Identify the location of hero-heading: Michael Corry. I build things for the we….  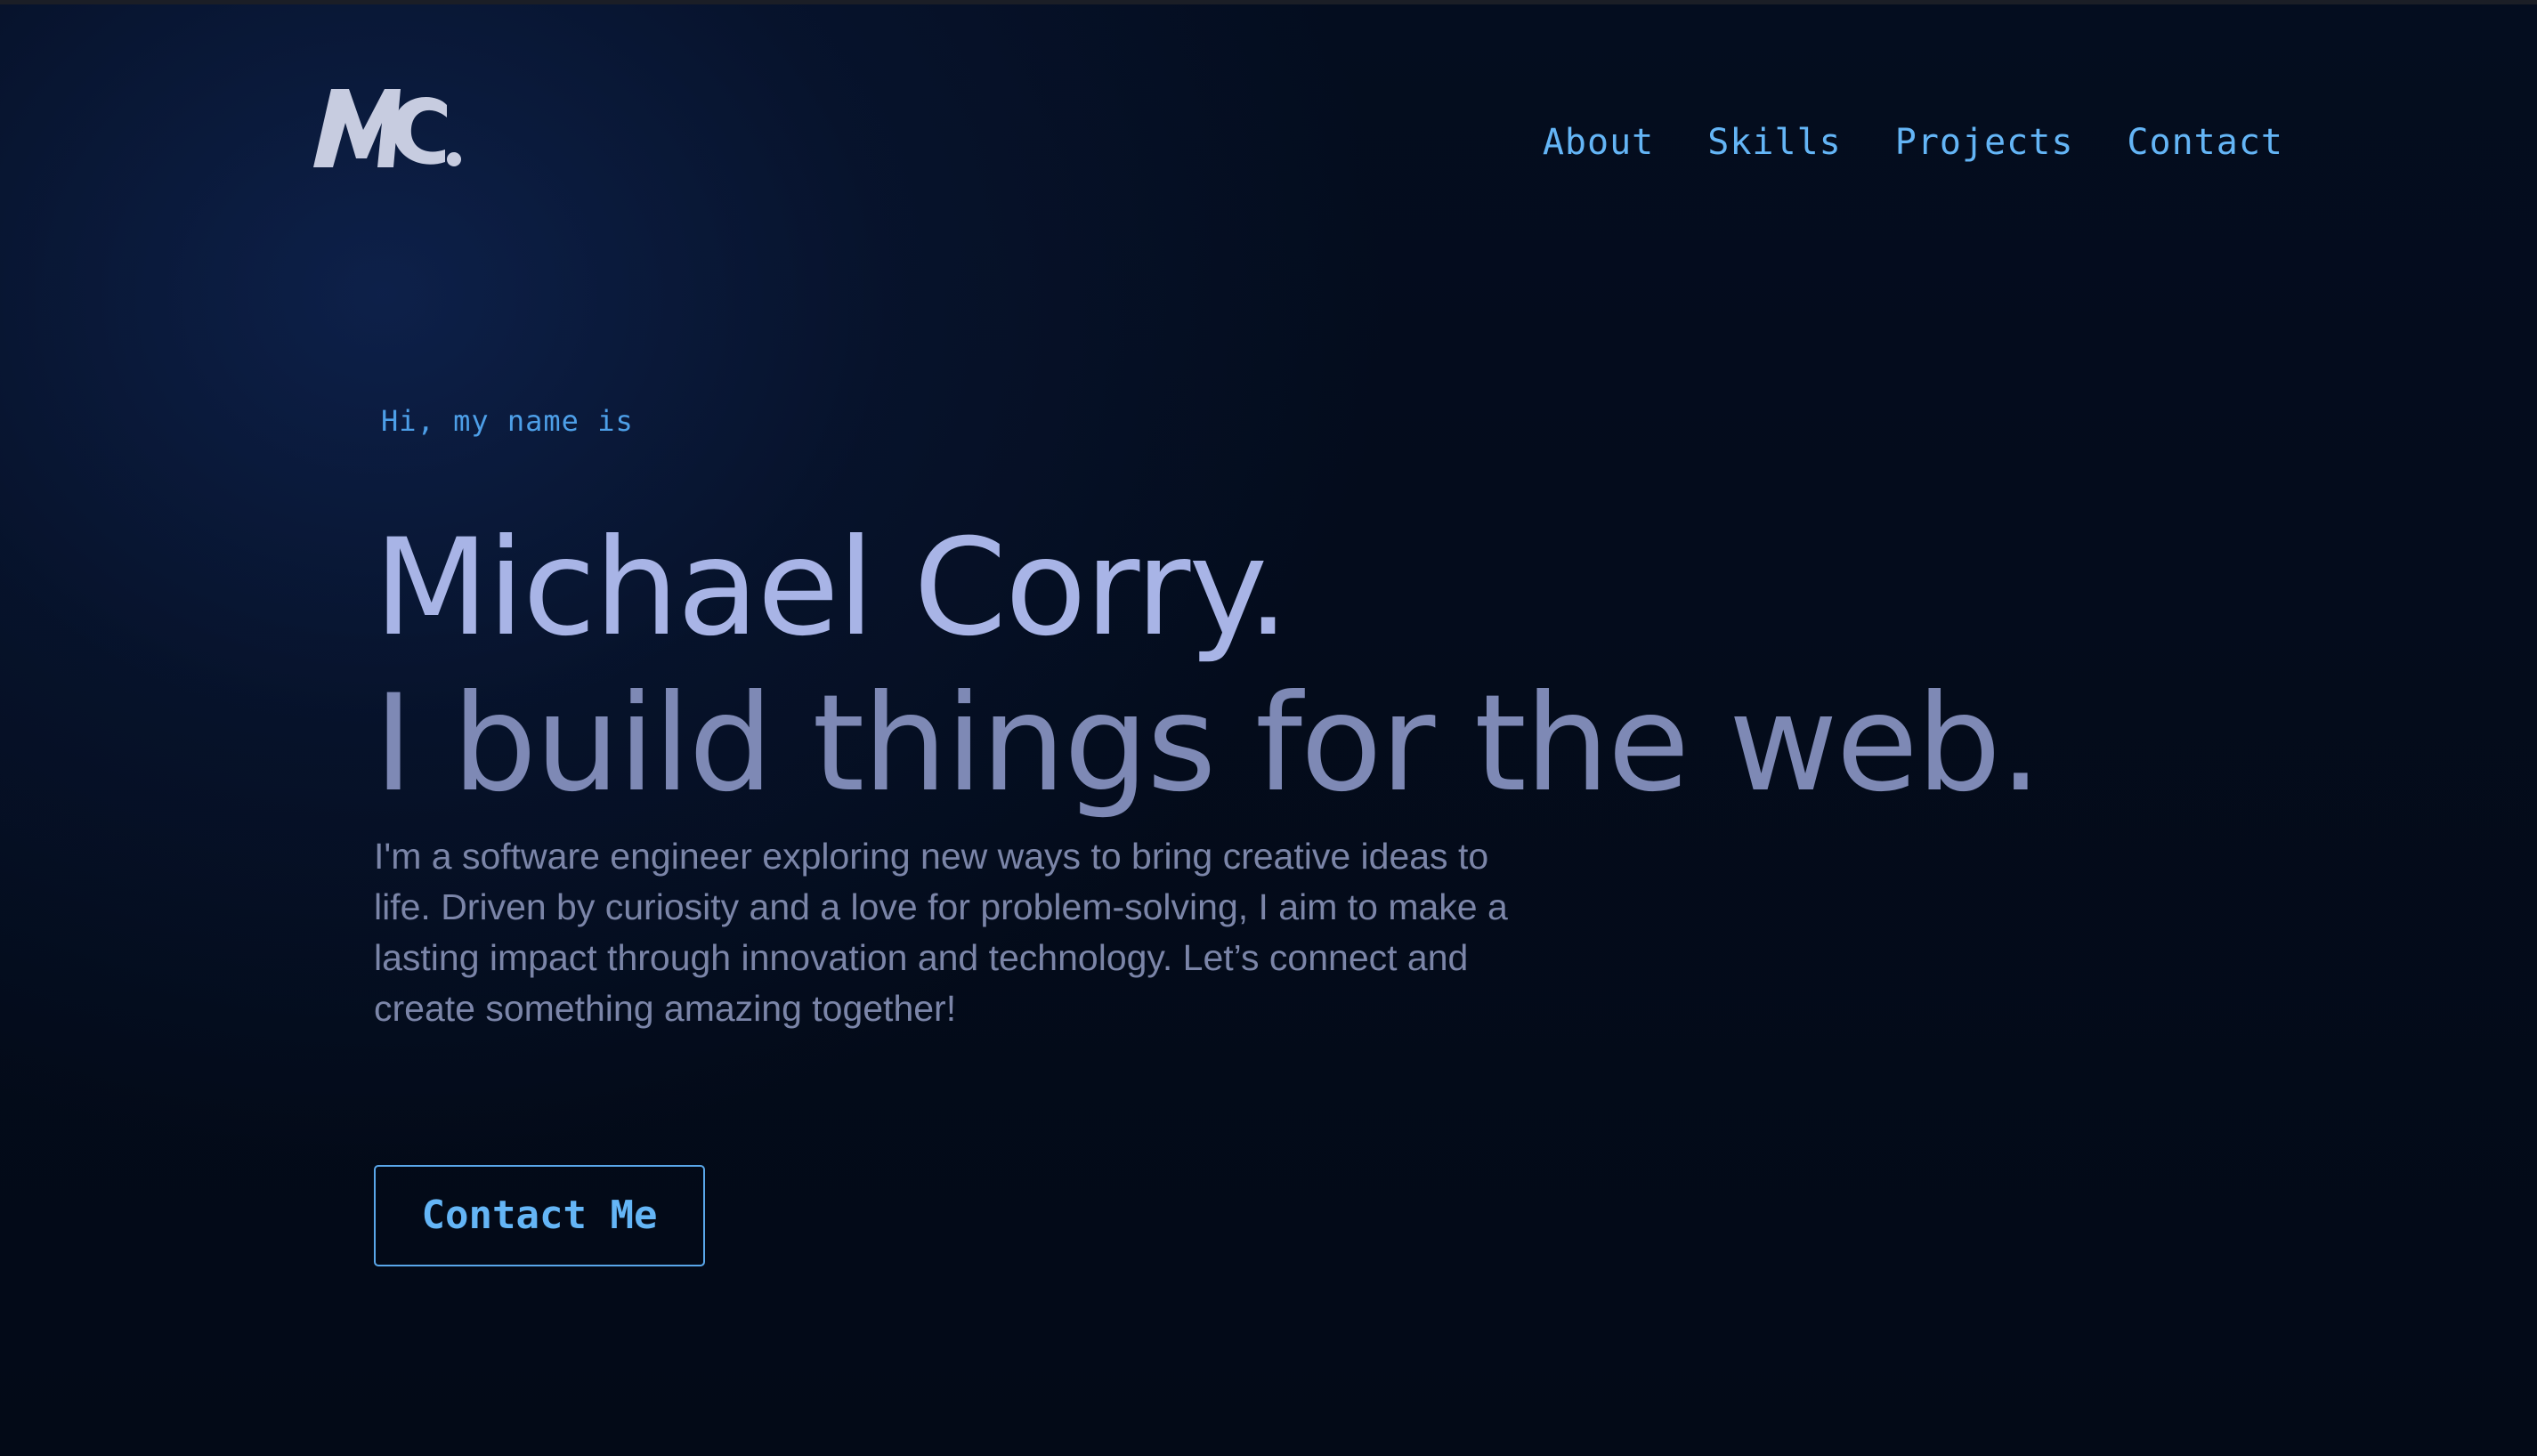
(1264, 666).